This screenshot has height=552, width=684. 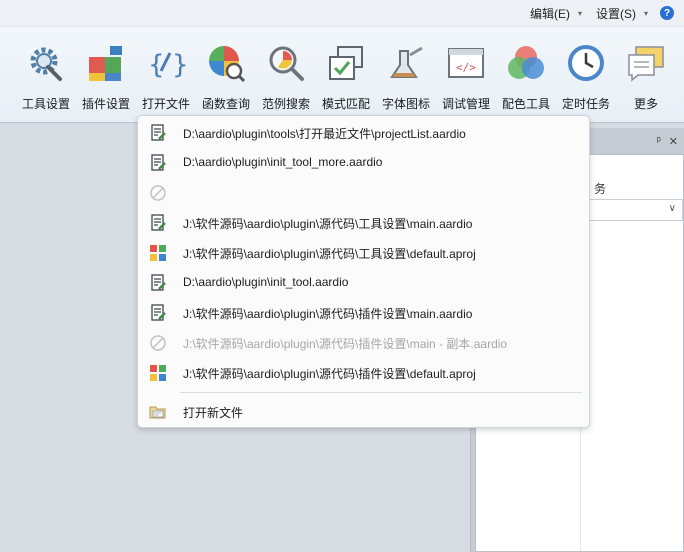 What do you see at coordinates (342, 13) in the screenshot?
I see `menu-bar: 编辑(E) ▾ 设置(S) ▾ ?` at bounding box center [342, 13].